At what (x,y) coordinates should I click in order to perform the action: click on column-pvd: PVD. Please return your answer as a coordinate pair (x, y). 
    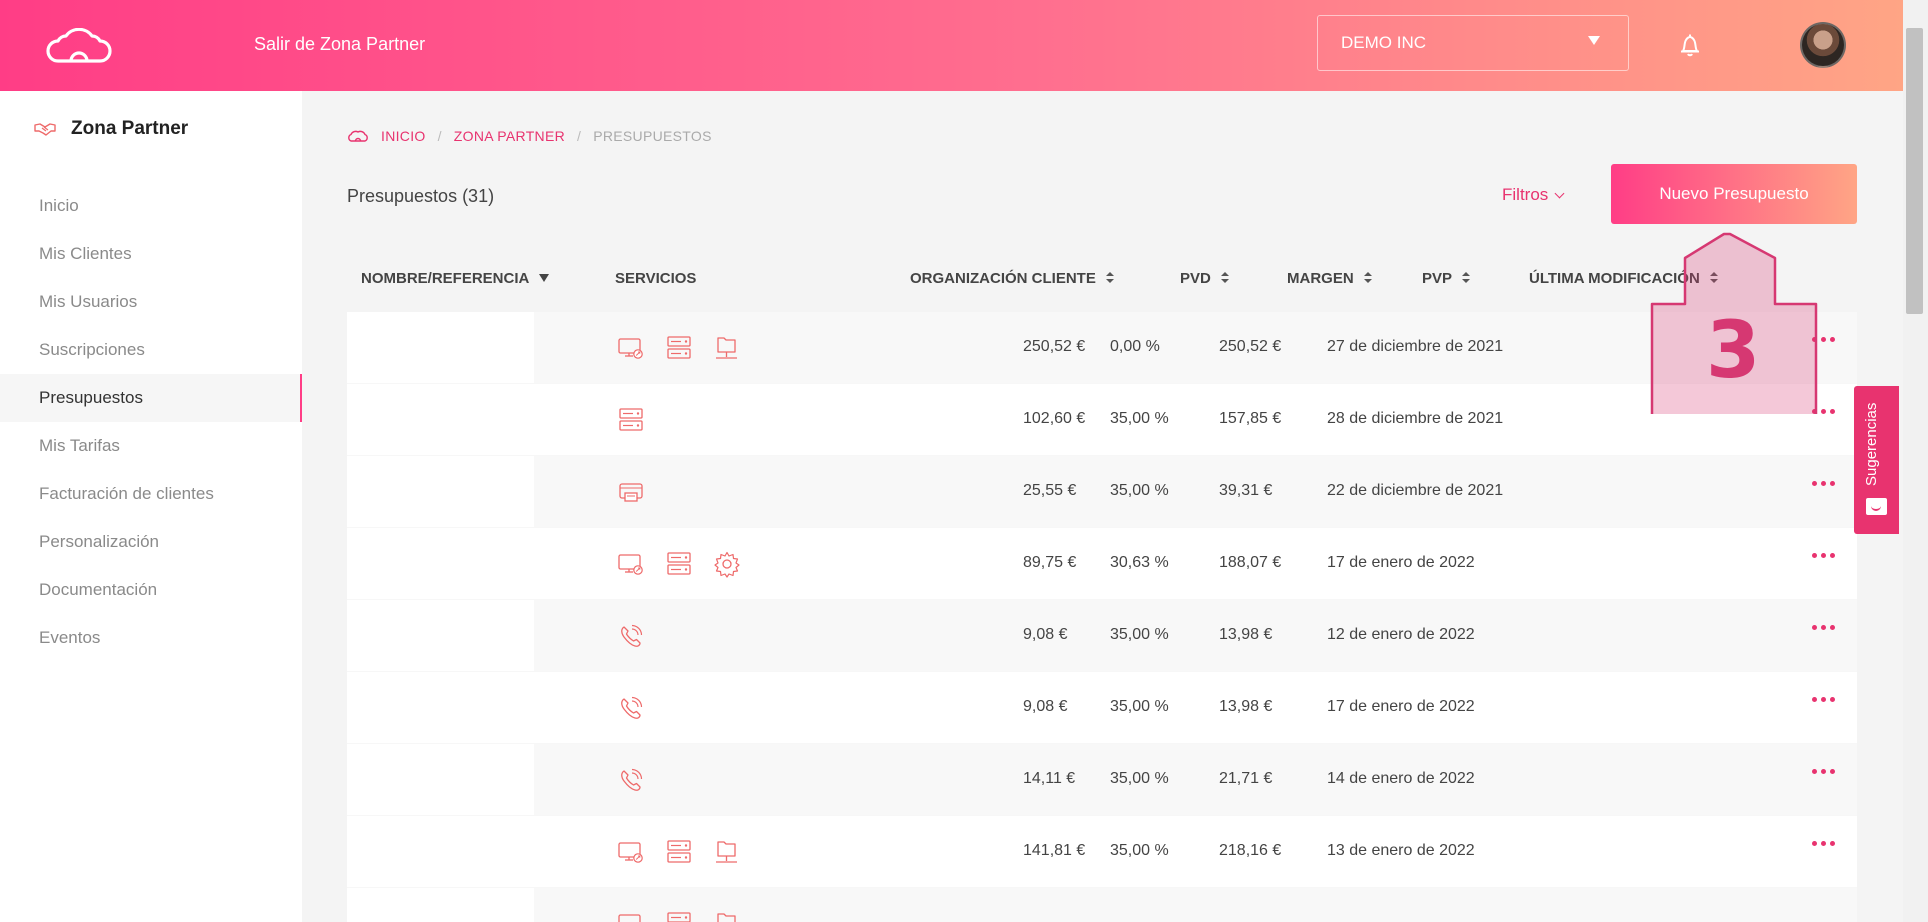
    Looking at the image, I should click on (1204, 278).